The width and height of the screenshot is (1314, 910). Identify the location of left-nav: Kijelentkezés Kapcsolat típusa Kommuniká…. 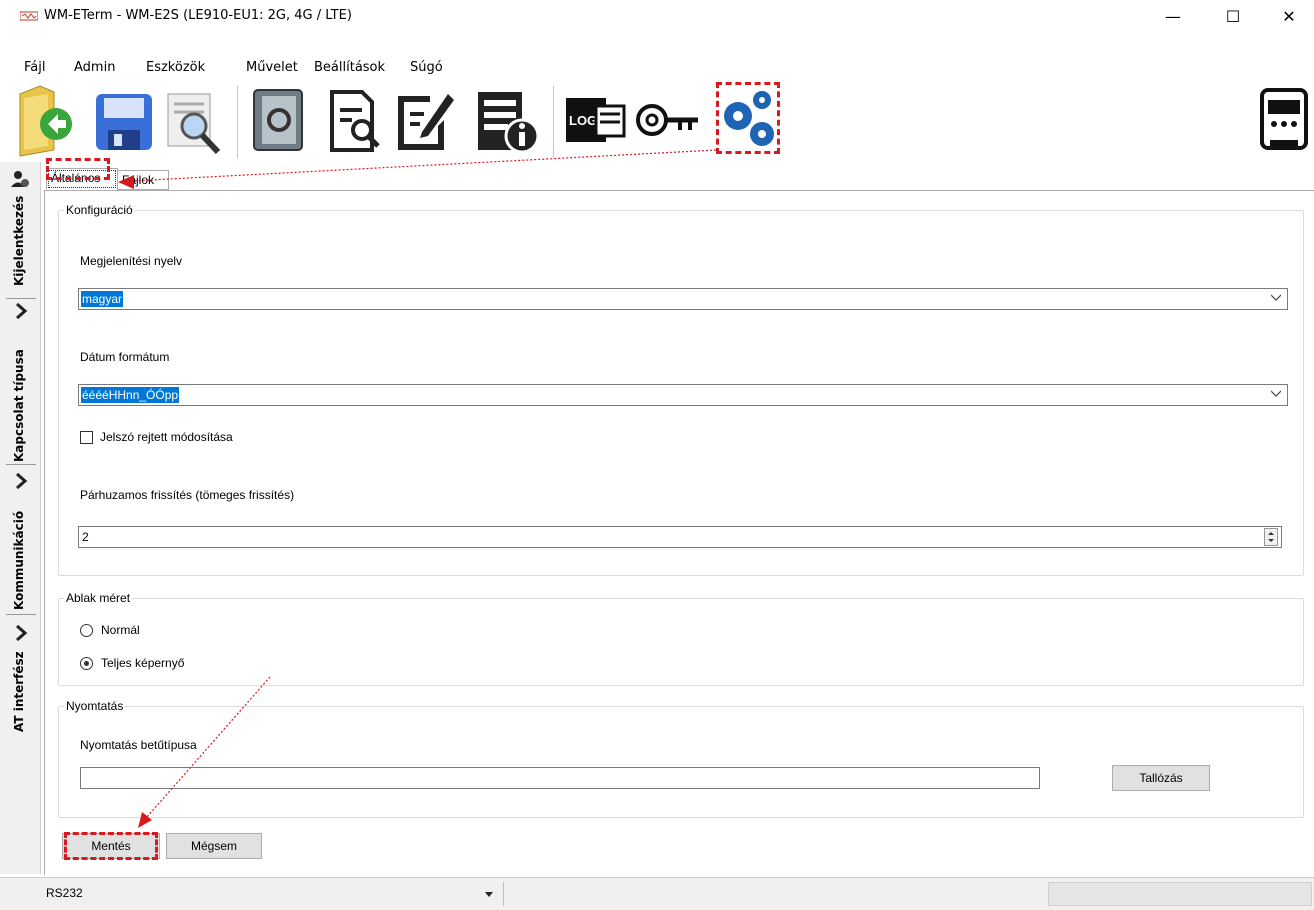
(20, 518).